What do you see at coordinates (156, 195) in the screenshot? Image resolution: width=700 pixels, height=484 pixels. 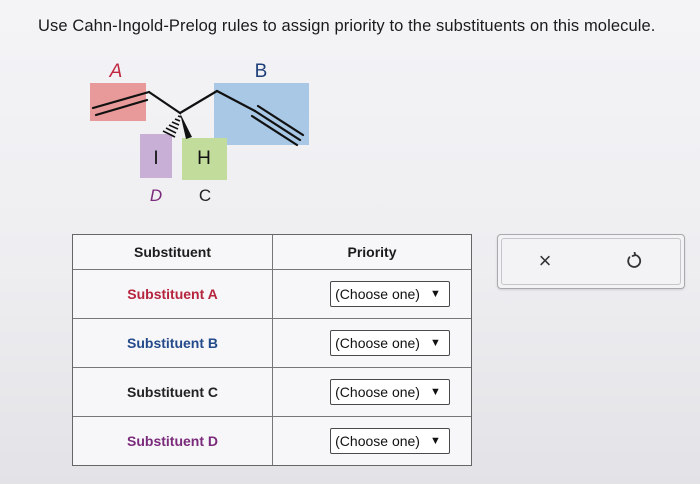 I see `label-d: D` at bounding box center [156, 195].